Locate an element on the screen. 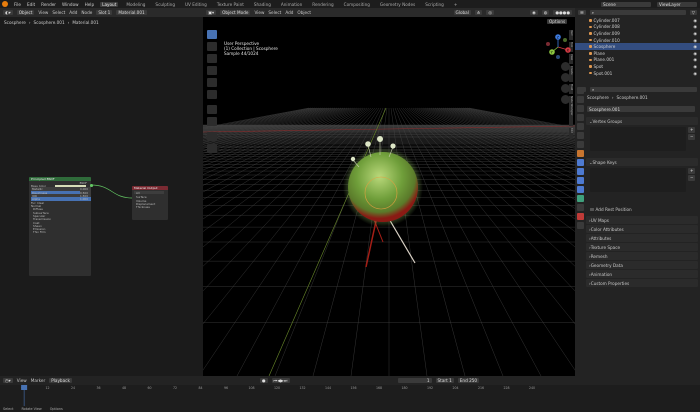 Image resolution: width=700 pixels, height=412 pixels. add-shape-key-button: + is located at coordinates (691, 171).